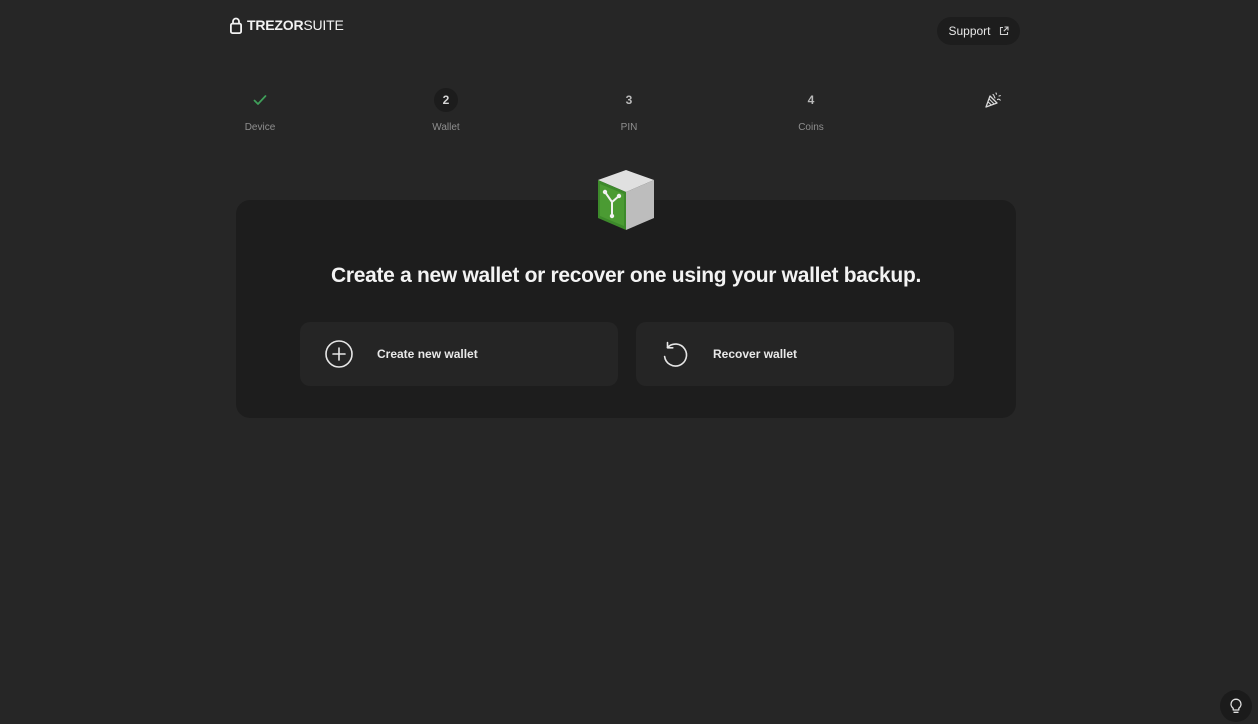 This screenshot has width=1258, height=724. What do you see at coordinates (755, 354) in the screenshot?
I see `recover-wallet-label: Recover wallet` at bounding box center [755, 354].